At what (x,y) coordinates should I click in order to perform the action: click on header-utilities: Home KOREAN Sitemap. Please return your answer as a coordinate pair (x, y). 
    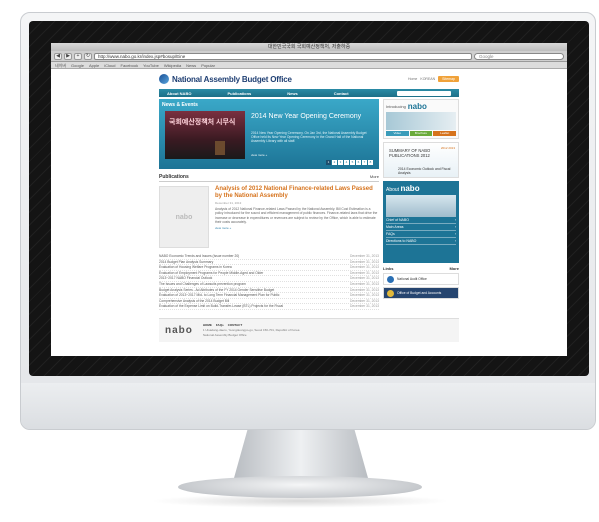
    Looking at the image, I should click on (433, 79).